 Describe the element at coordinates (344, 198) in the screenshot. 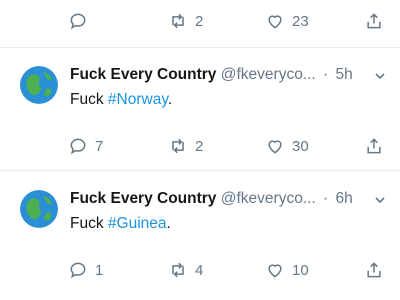

I see `timestamp: 6h` at that location.